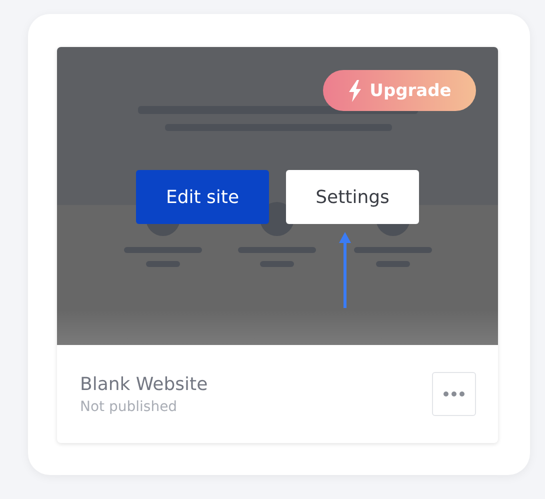 This screenshot has width=545, height=499. I want to click on more-icon, so click(454, 394).